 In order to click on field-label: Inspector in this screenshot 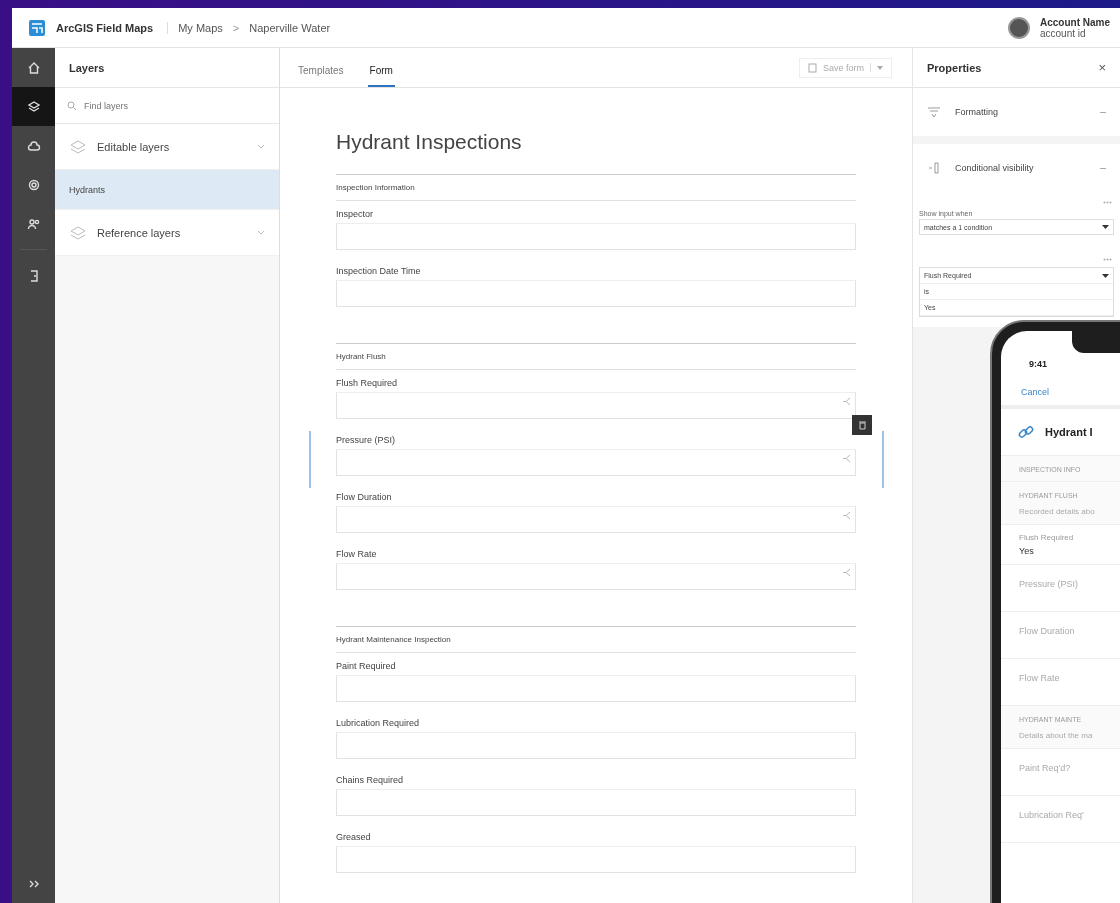, I will do `click(355, 214)`.